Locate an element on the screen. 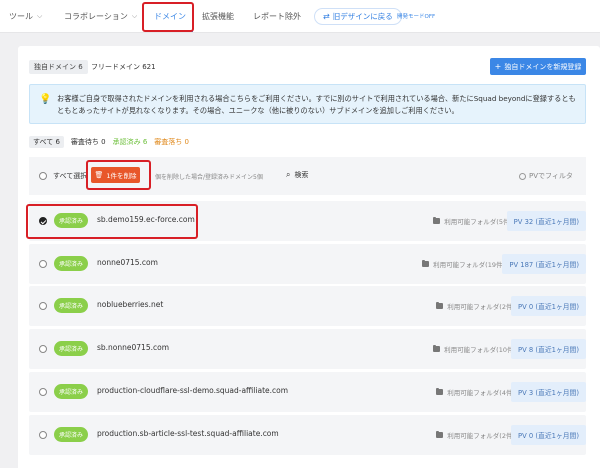  dev-mode-toggle: 開発モードOFF is located at coordinates (416, 16).